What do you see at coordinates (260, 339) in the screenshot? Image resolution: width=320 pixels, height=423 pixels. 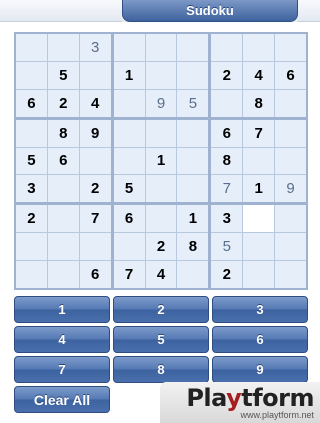 I see `key-6-button: 6` at bounding box center [260, 339].